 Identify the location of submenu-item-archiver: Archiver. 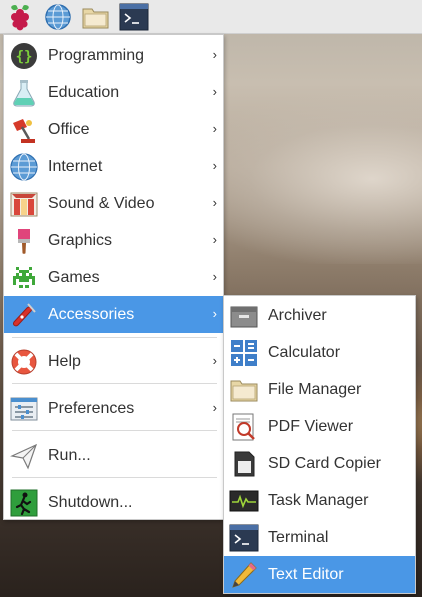
(319, 315).